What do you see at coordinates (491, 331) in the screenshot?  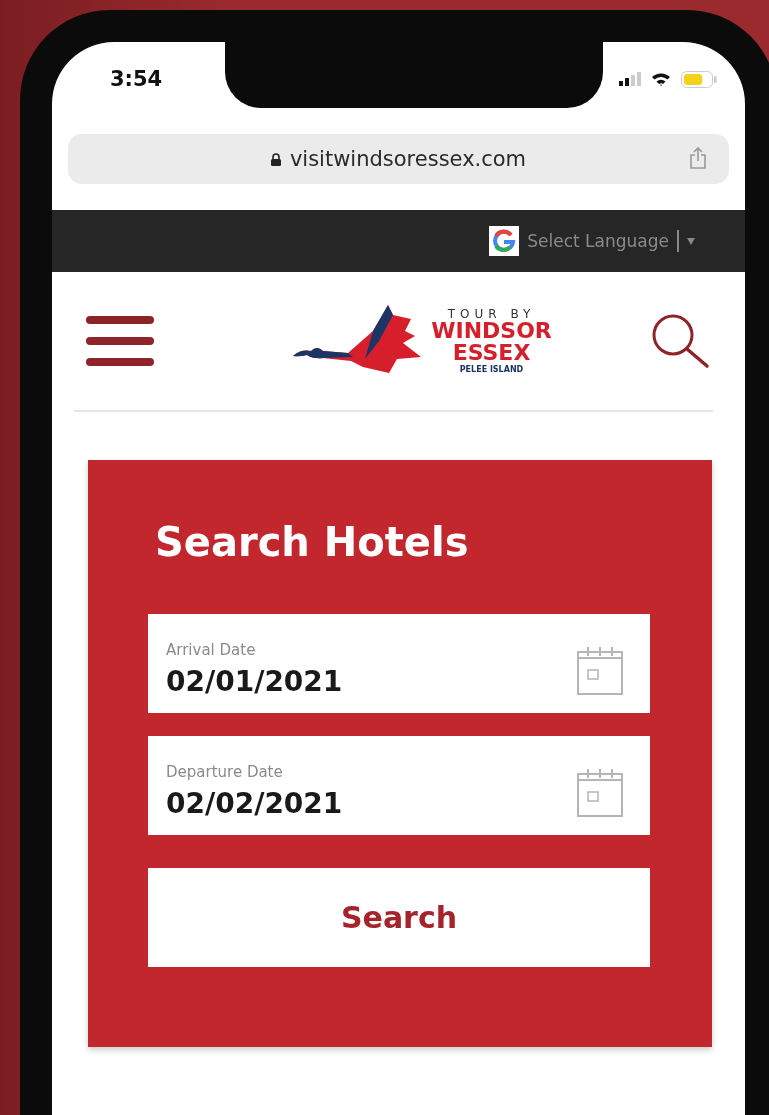 I see `logo-text: WINDSOR` at bounding box center [491, 331].